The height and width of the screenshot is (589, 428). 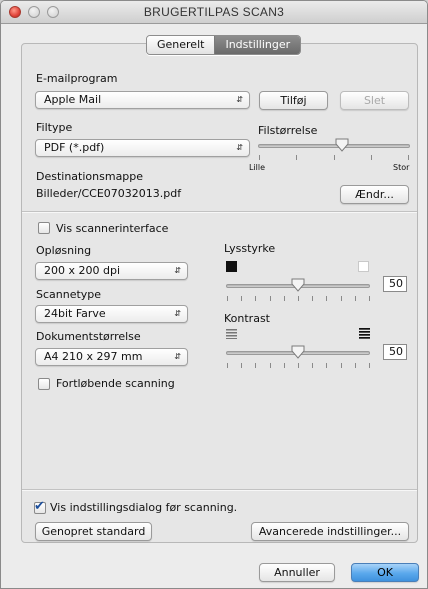 I want to click on show-dialog-checkbox, so click(x=40, y=506).